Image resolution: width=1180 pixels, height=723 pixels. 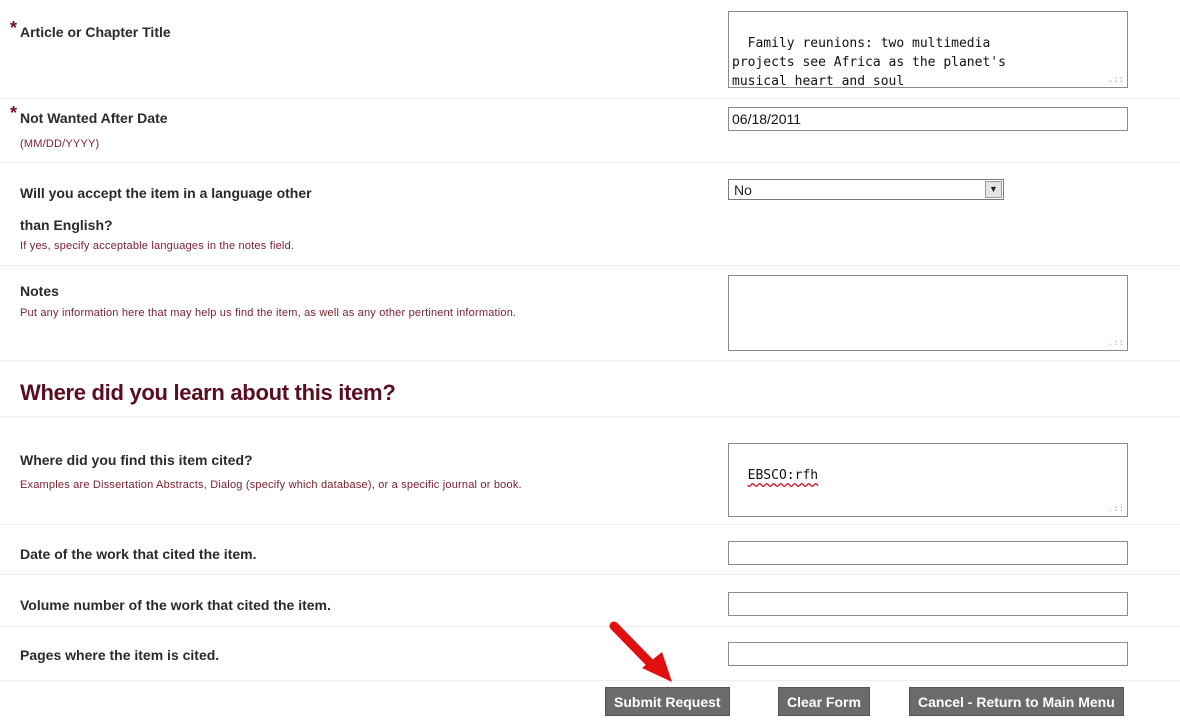 What do you see at coordinates (928, 604) in the screenshot?
I see `volume-cited-field` at bounding box center [928, 604].